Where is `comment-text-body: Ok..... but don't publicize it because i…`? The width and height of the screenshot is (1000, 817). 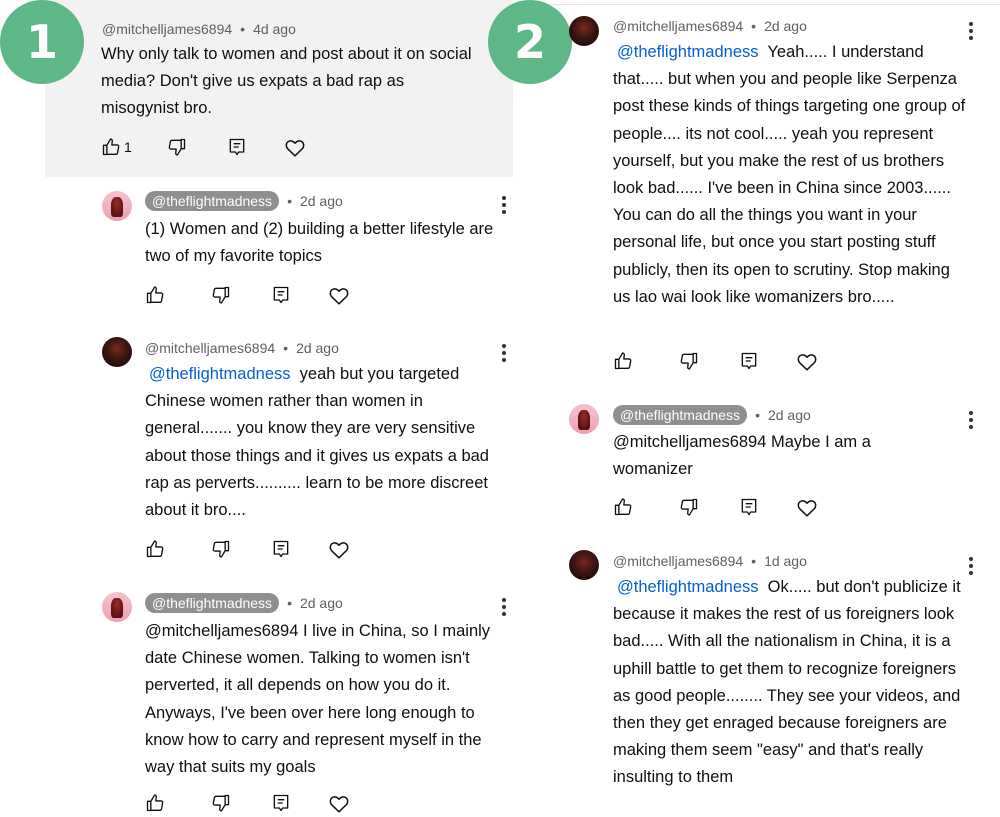 comment-text-body: Ok..... but don't publicize it because i… is located at coordinates (787, 682).